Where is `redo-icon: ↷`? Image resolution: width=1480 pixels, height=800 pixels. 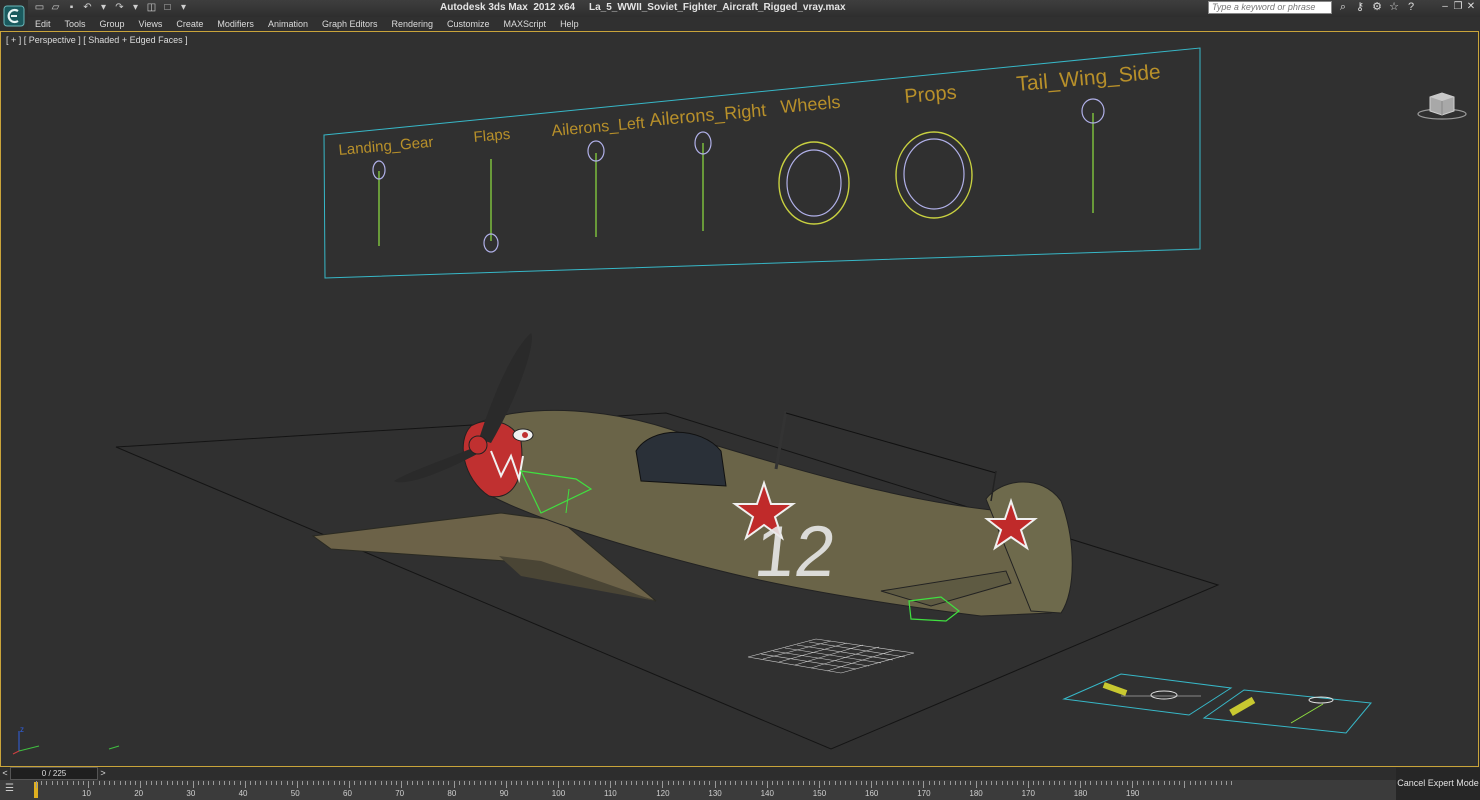 redo-icon: ↷ is located at coordinates (119, 7).